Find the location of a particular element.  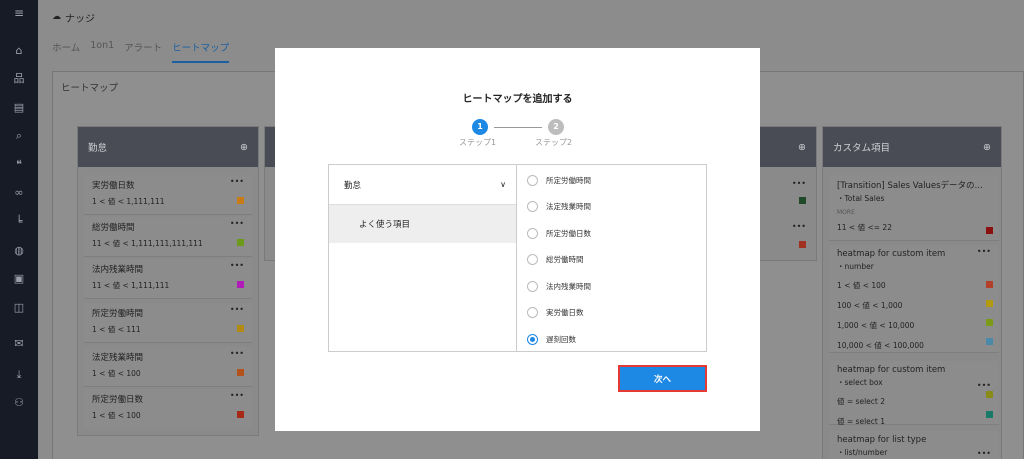

card-range: 1 < 値 < 100 is located at coordinates (116, 373).